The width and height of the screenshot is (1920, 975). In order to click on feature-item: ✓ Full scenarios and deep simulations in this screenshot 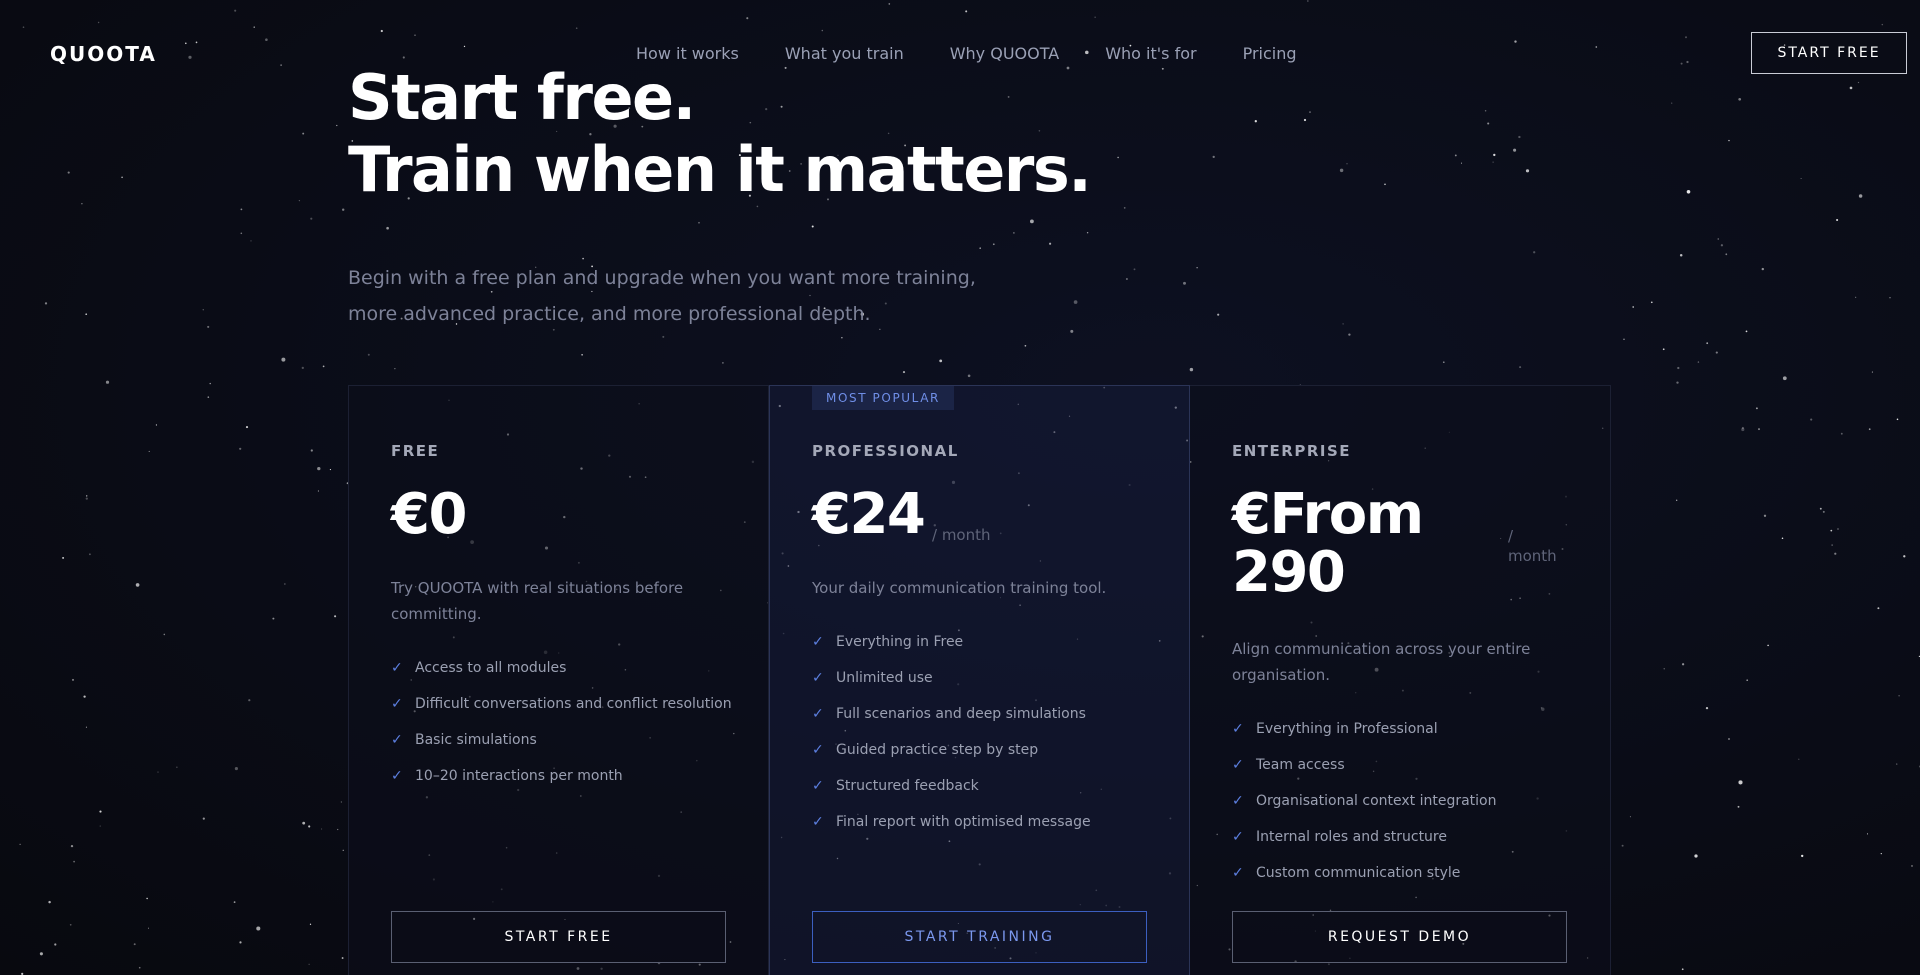, I will do `click(951, 714)`.